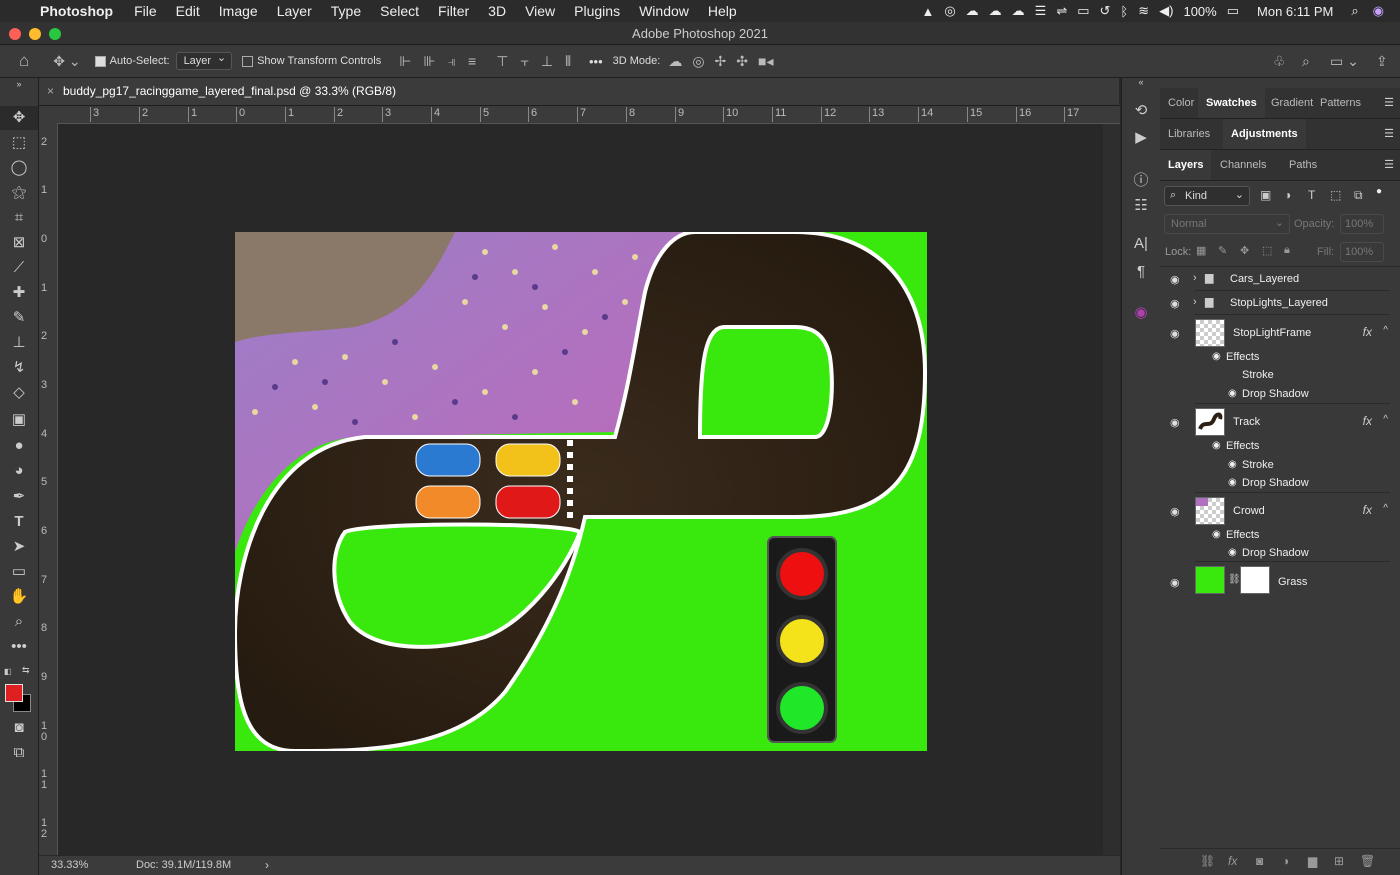 The height and width of the screenshot is (875, 1400). I want to click on properties-icon: ☷, so click(1141, 205).